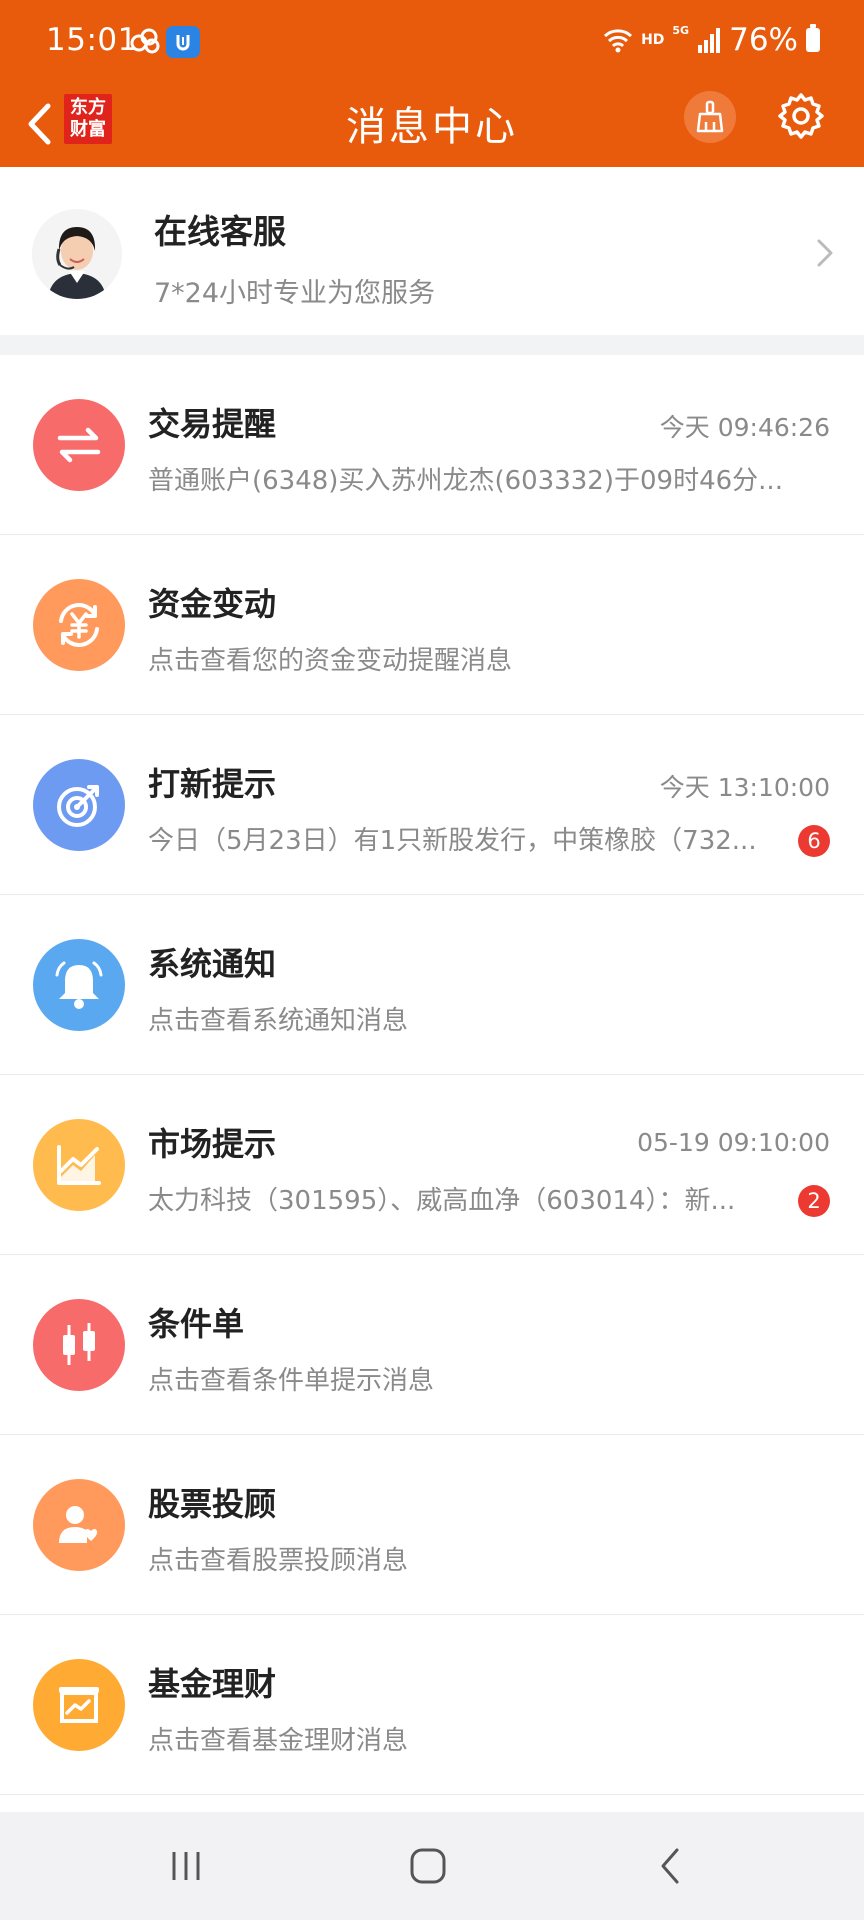 The height and width of the screenshot is (1920, 864). Describe the element at coordinates (432, 125) in the screenshot. I see `nav-bar: 东方 财富 消息中心` at that location.